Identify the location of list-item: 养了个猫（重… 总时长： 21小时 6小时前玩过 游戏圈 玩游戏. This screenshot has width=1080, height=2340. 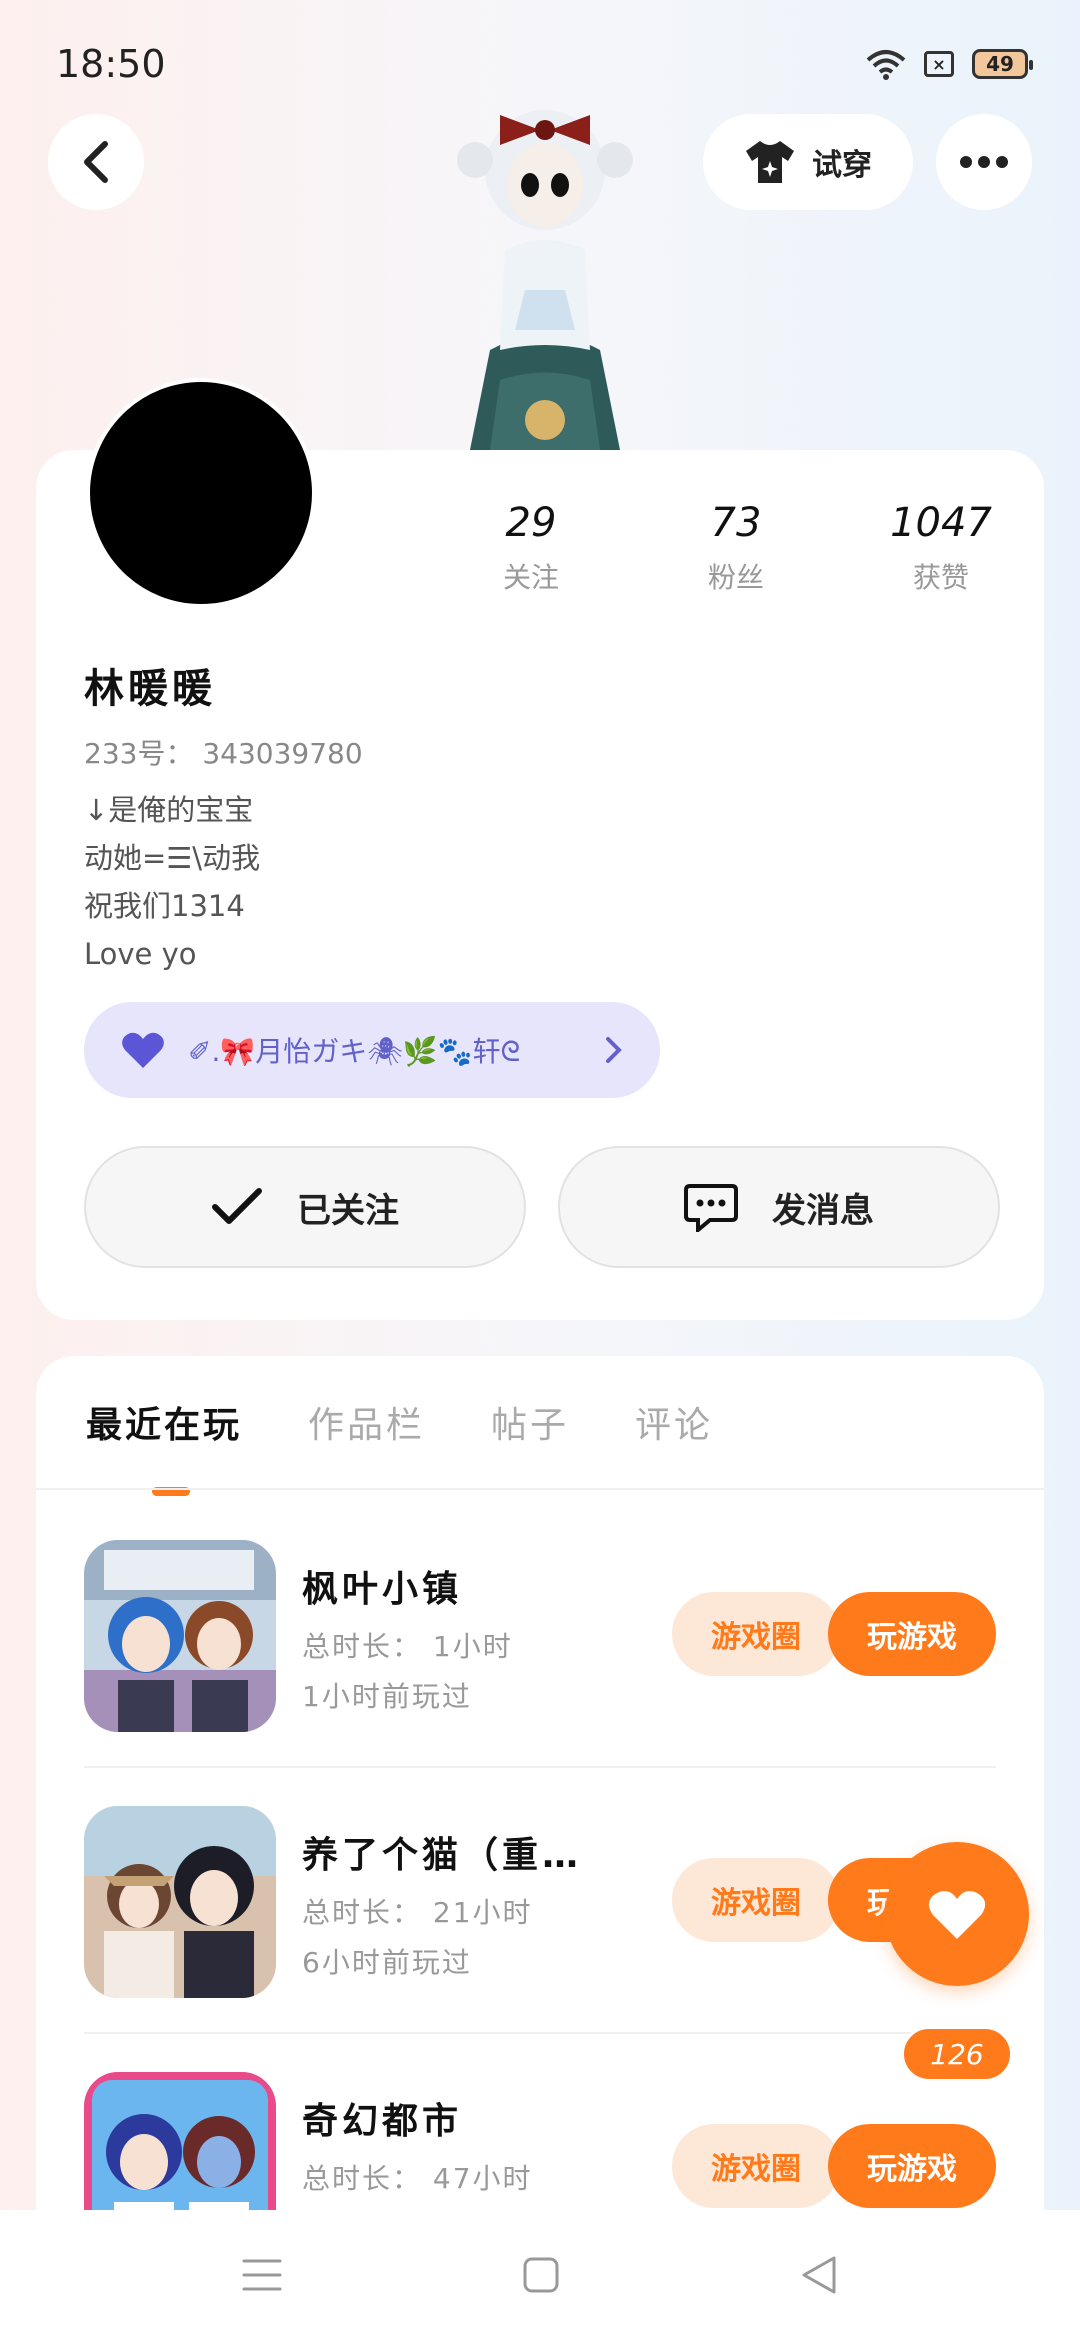
(540, 1906).